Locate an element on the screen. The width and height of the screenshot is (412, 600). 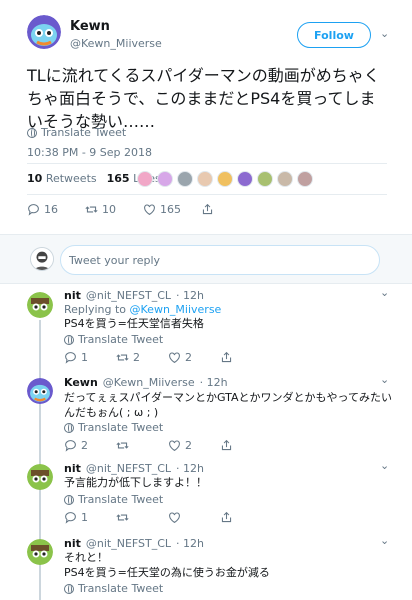
like-count: 165 is located at coordinates (170, 209).